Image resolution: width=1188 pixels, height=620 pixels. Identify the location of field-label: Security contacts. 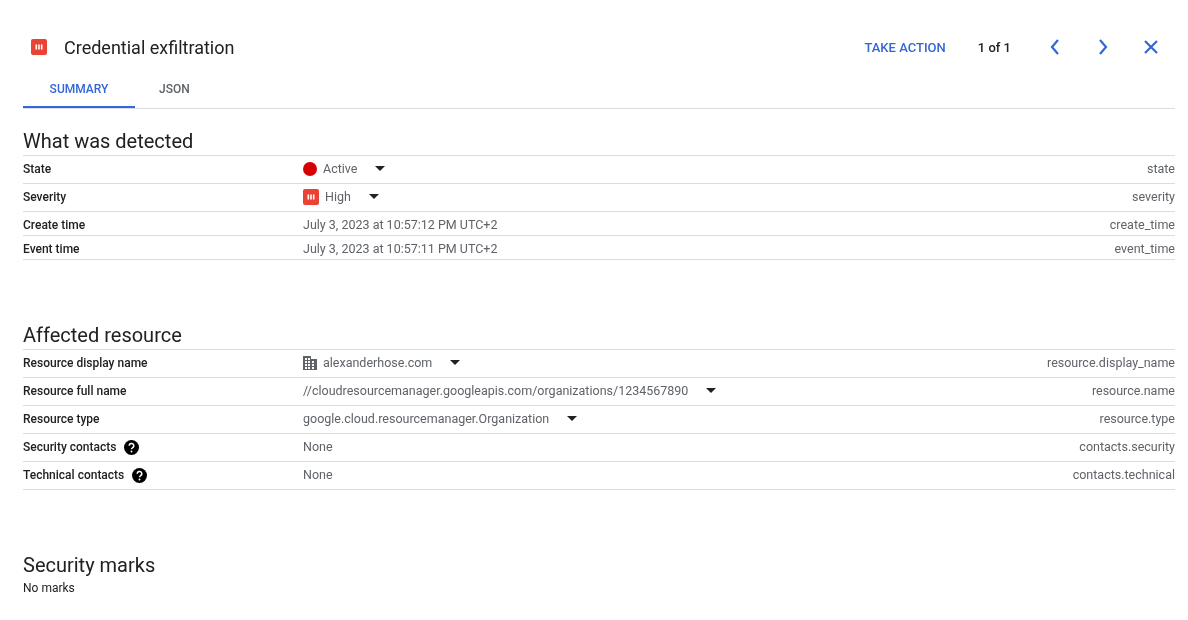
(70, 447).